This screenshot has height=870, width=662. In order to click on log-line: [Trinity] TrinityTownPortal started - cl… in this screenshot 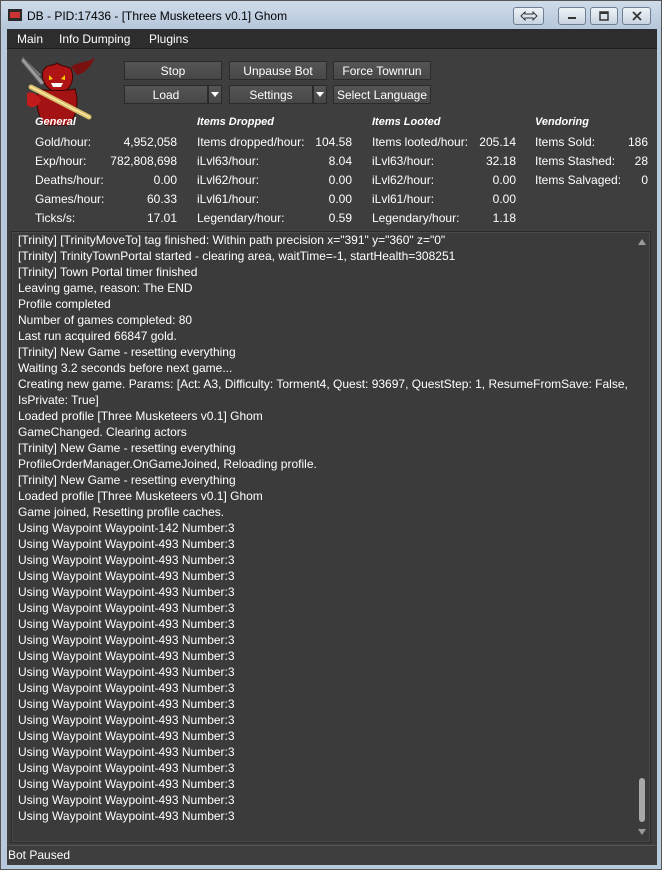, I will do `click(237, 256)`.